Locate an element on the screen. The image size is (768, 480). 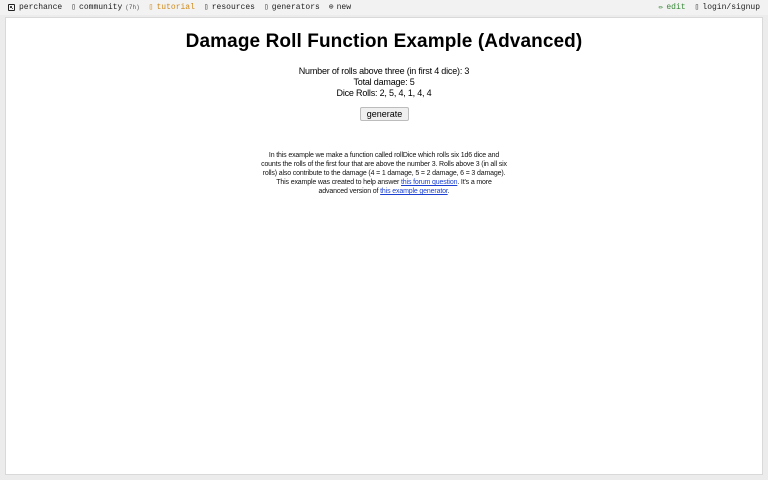
nav-label: login/signup is located at coordinates (731, 7).